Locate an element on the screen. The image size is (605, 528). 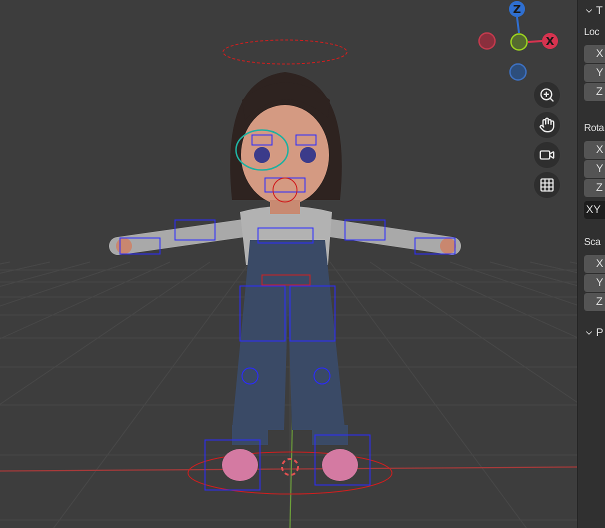
negative-x-axis-handle is located at coordinates (487, 41).